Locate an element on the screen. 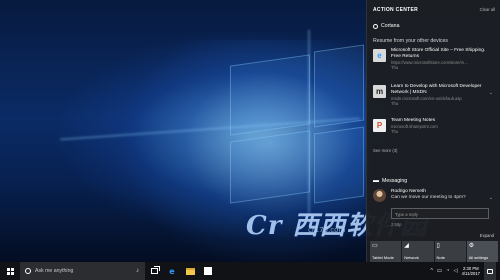 The width and height of the screenshot is (500, 280). edge-taskbar-button: e is located at coordinates (172, 271).